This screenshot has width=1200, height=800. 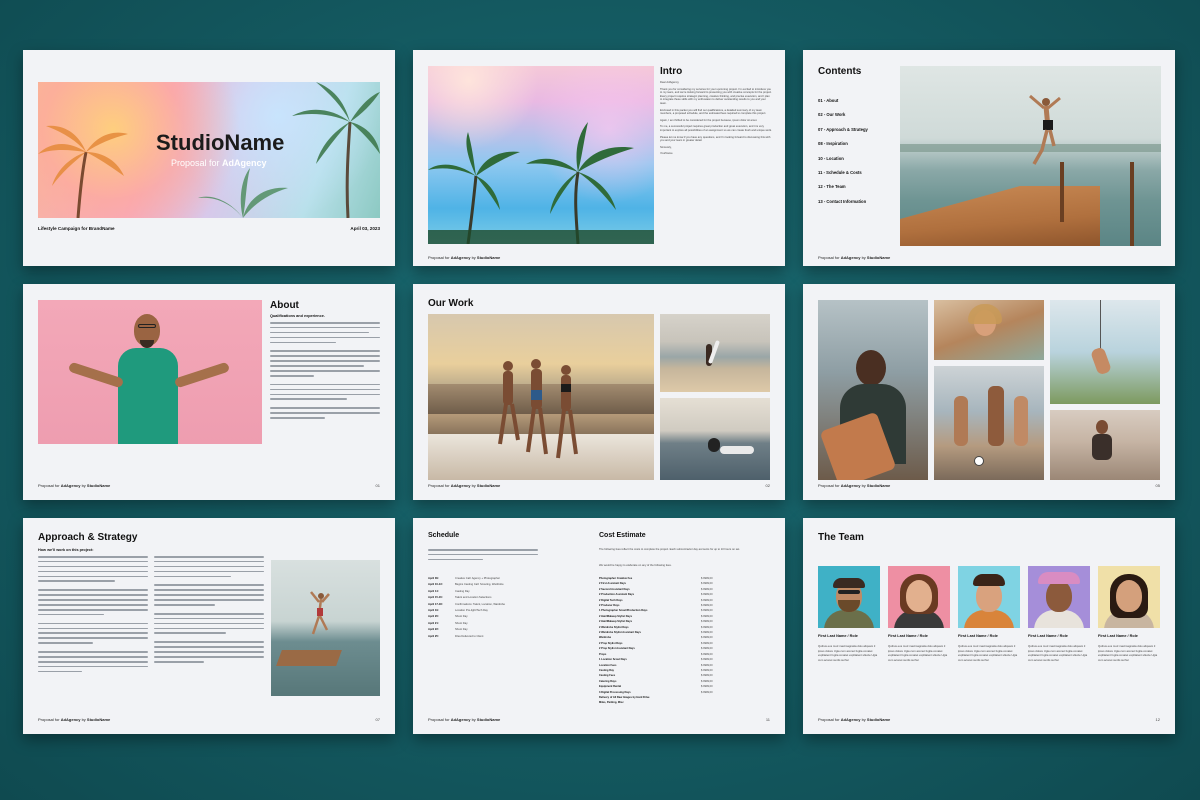 I want to click on about-portrait-image, so click(x=150, y=372).